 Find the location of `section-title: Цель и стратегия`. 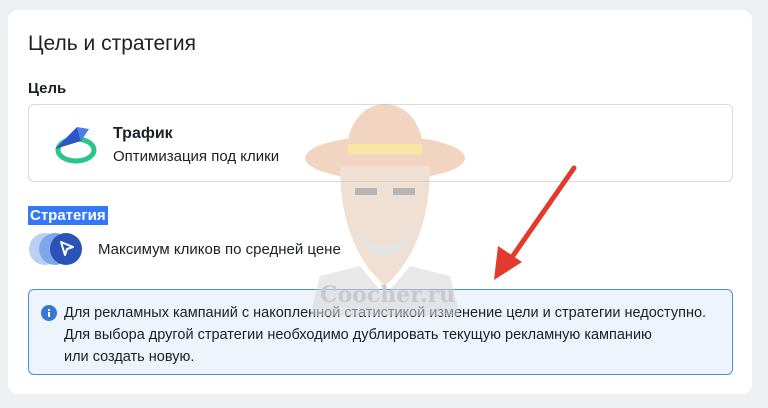

section-title: Цель и стратегия is located at coordinates (112, 43).